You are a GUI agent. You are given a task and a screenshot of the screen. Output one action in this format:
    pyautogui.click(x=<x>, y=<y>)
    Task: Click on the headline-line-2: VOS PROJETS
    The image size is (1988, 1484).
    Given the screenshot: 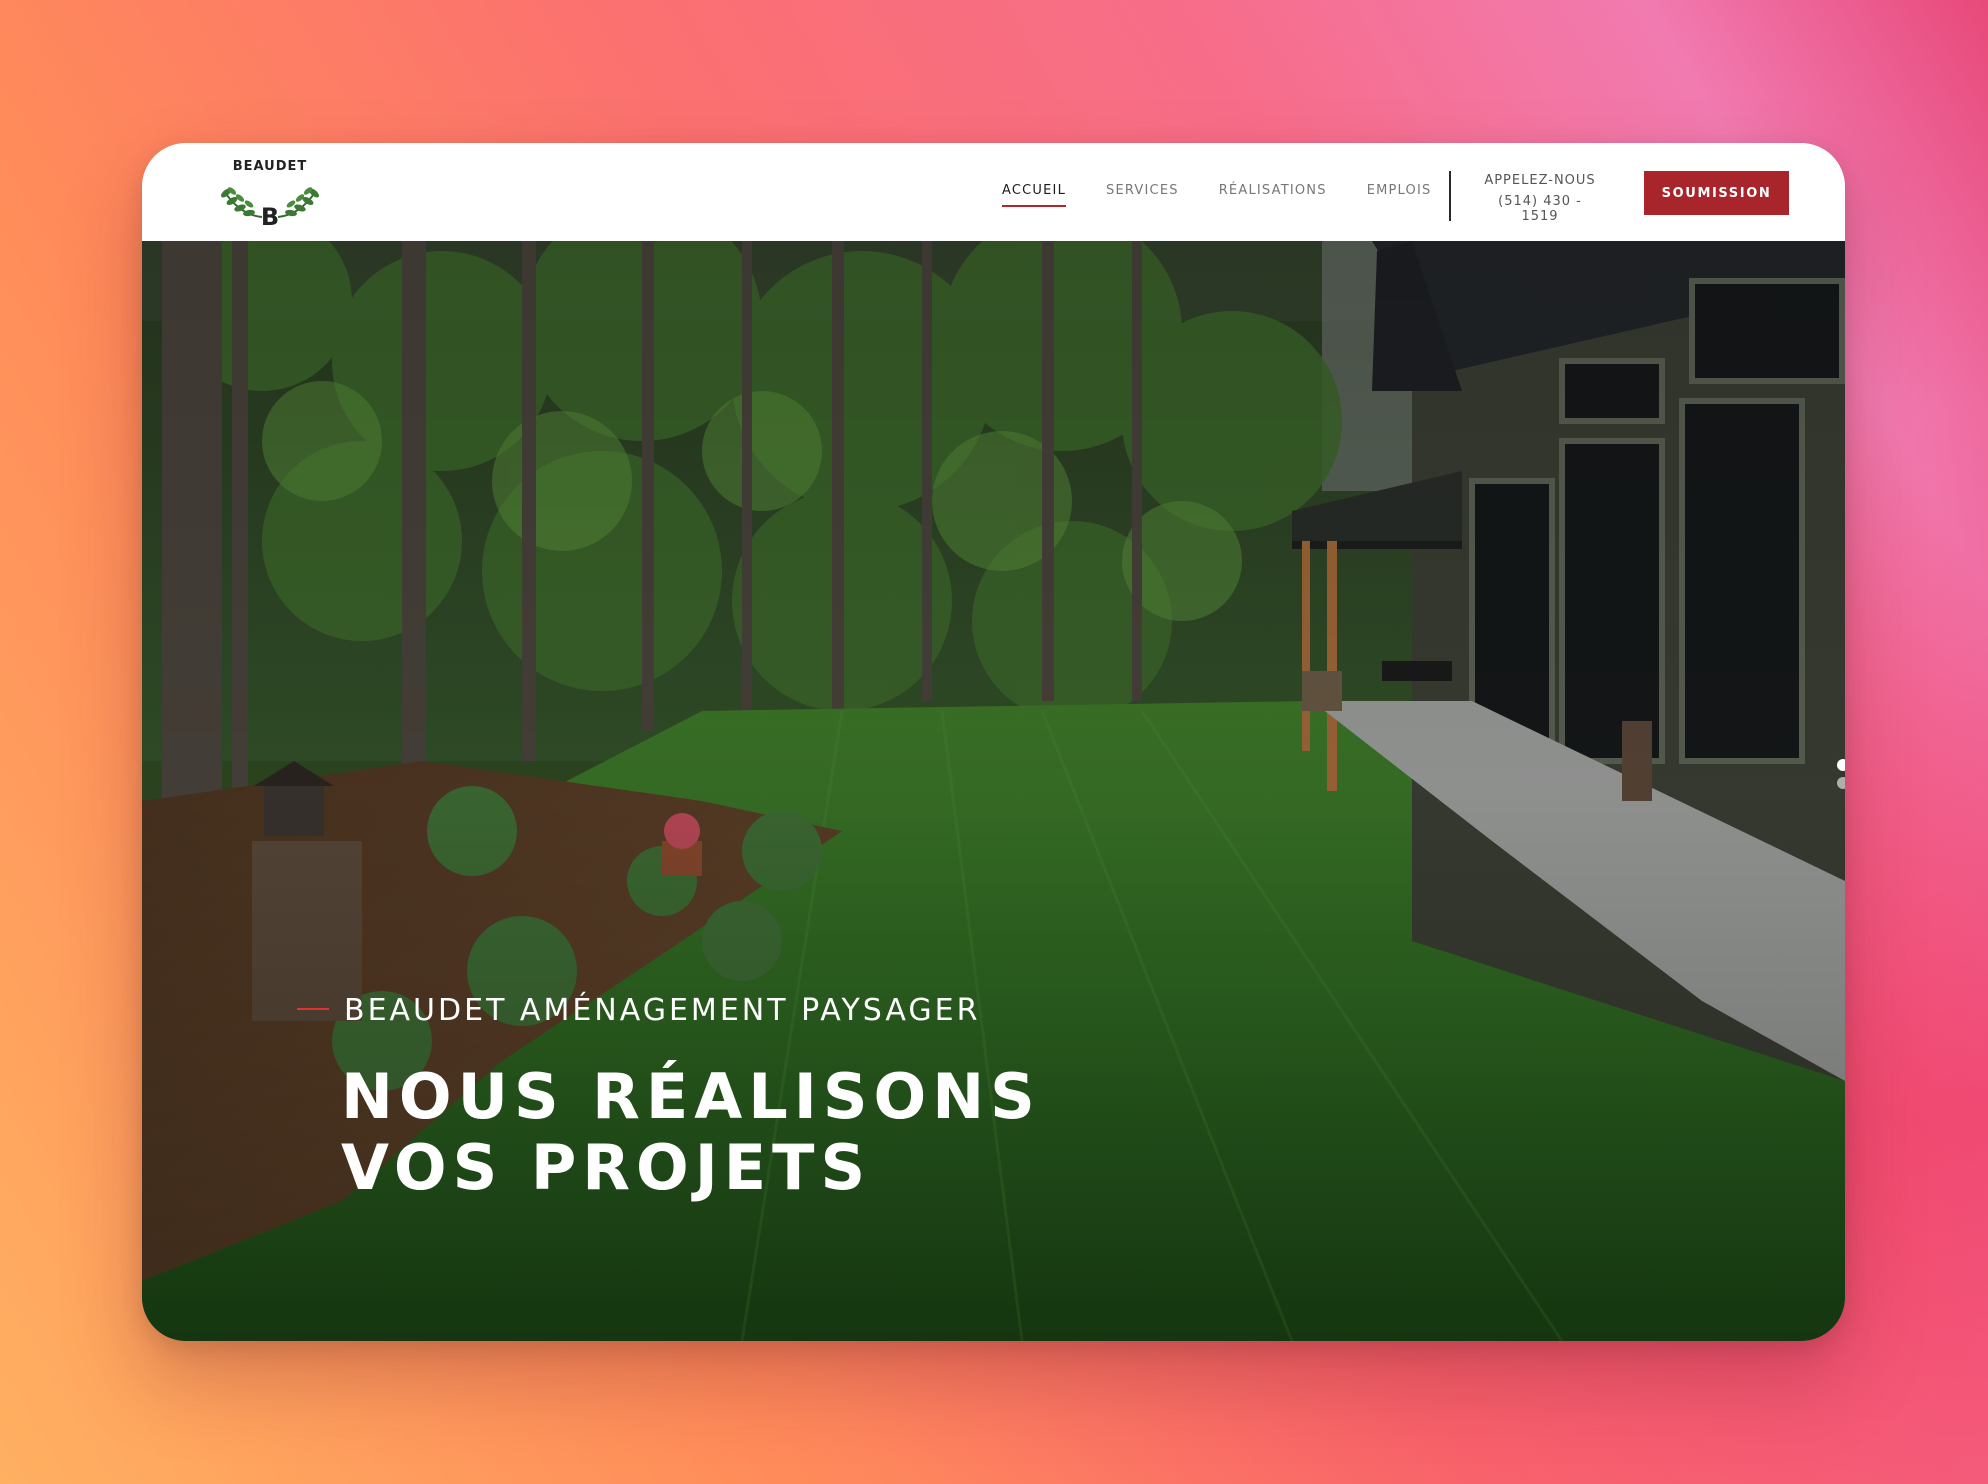 What is the action you would take?
    pyautogui.click(x=606, y=1167)
    